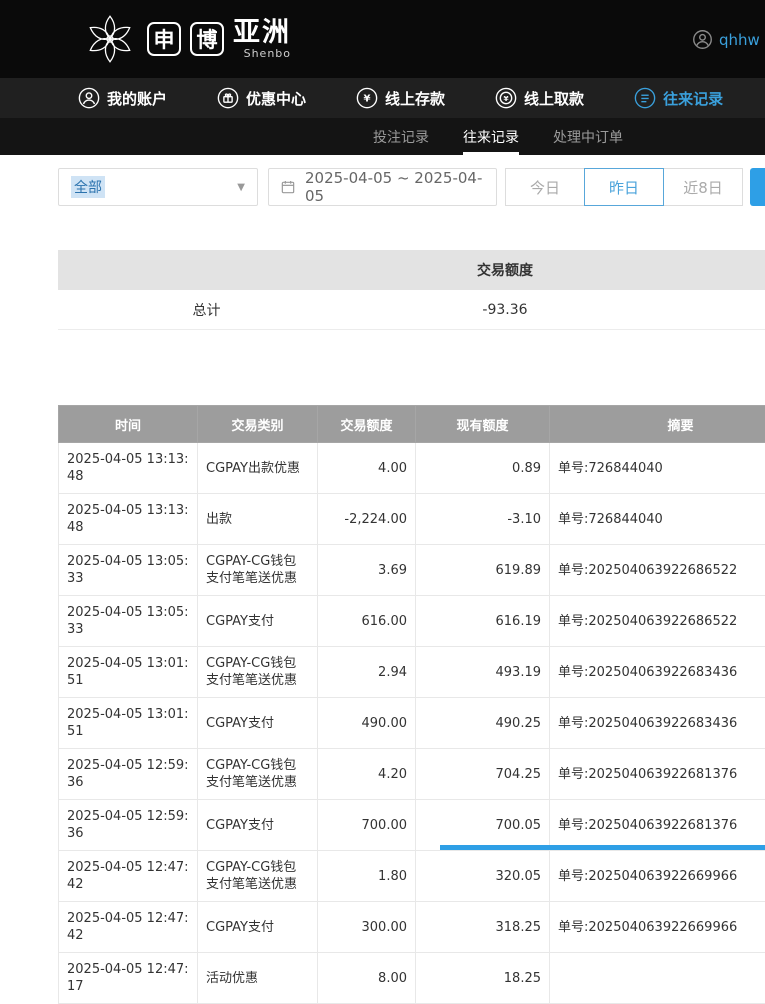 This screenshot has width=765, height=1004. I want to click on summary-header-row: 交易额度, so click(411, 270).